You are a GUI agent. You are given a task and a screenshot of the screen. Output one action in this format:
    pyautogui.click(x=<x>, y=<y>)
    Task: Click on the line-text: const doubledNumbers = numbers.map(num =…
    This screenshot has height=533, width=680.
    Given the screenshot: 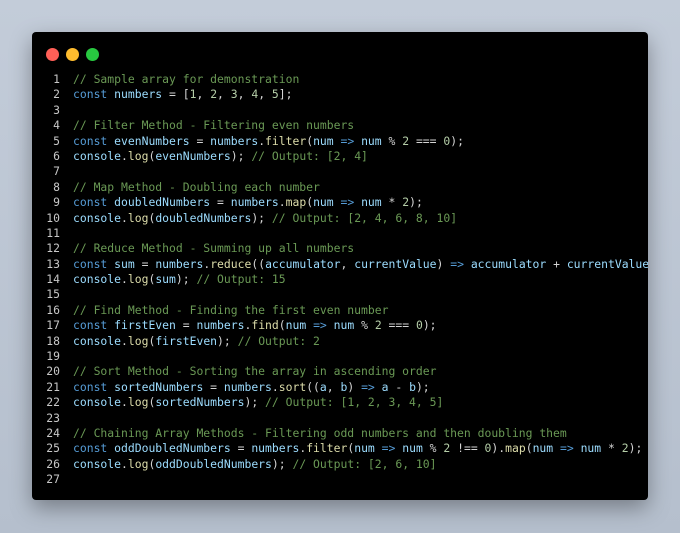 What is the action you would take?
    pyautogui.click(x=241, y=202)
    